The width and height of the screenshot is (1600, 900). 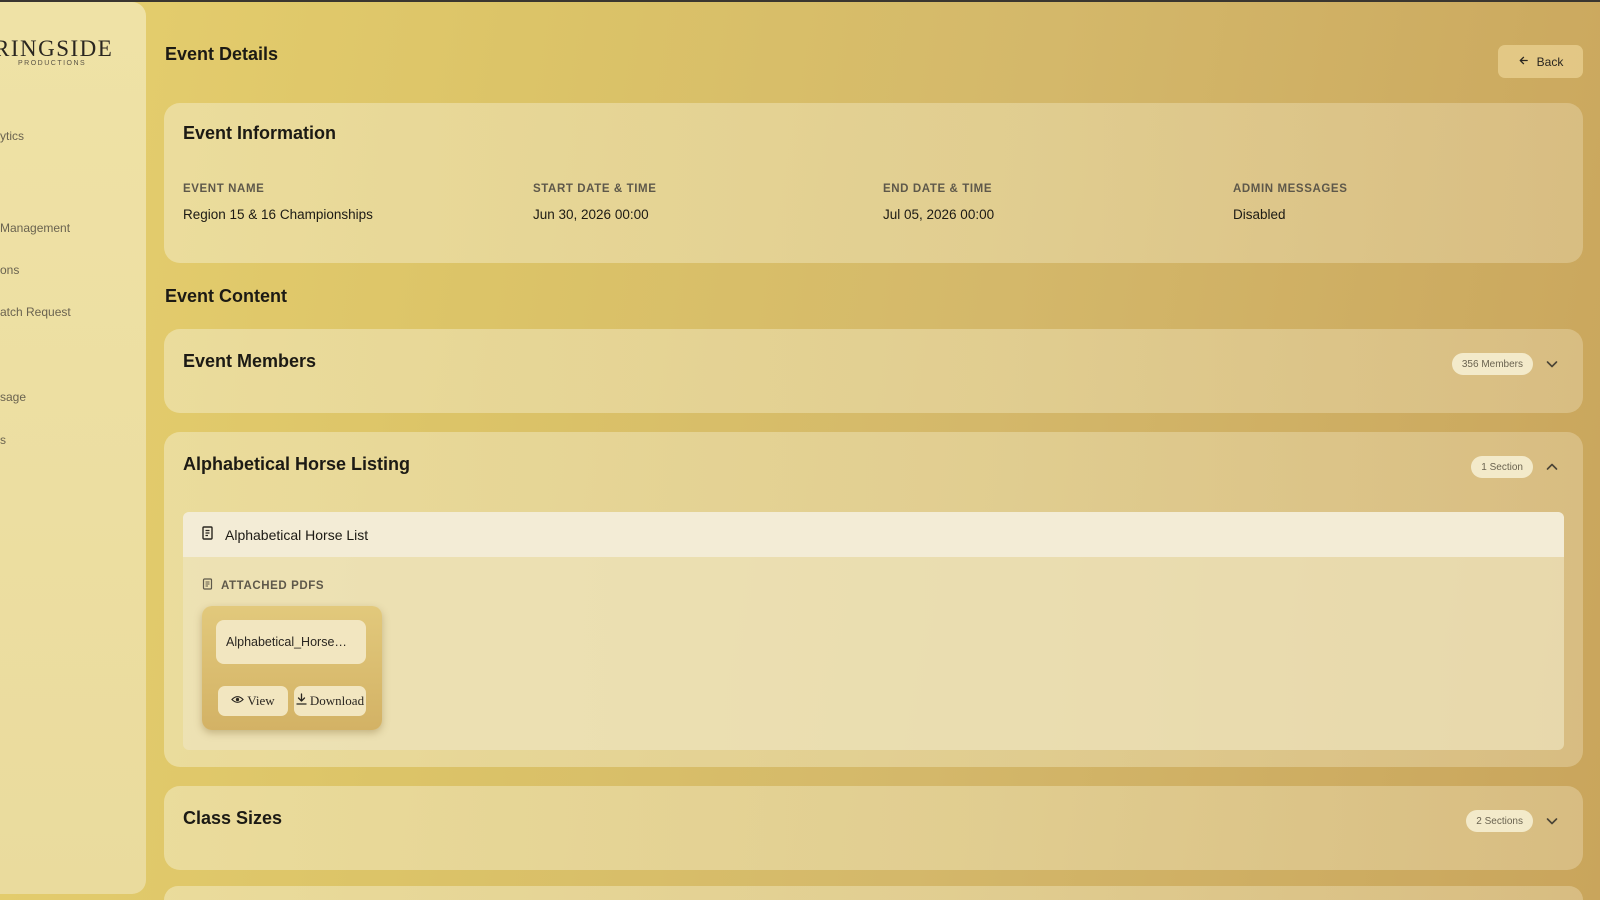 What do you see at coordinates (1259, 214) in the screenshot?
I see `admin-messages-value: Disabled` at bounding box center [1259, 214].